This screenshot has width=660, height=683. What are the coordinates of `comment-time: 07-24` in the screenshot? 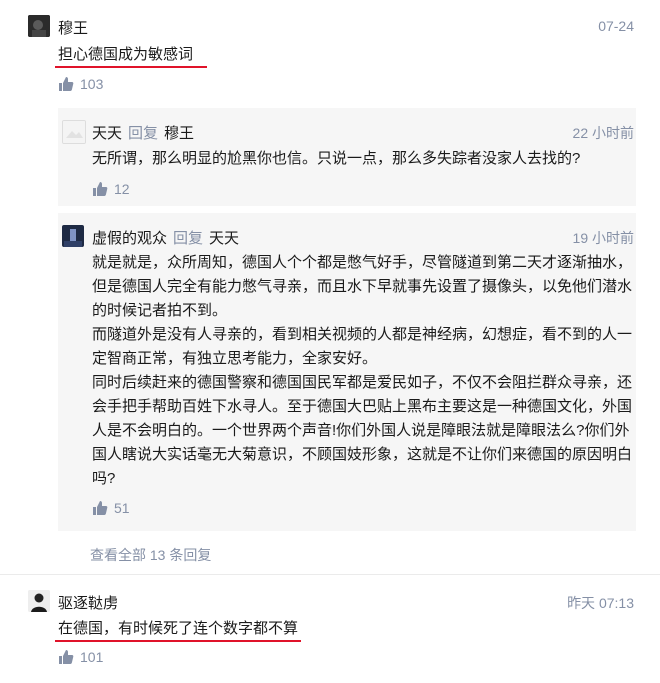 It's located at (616, 26).